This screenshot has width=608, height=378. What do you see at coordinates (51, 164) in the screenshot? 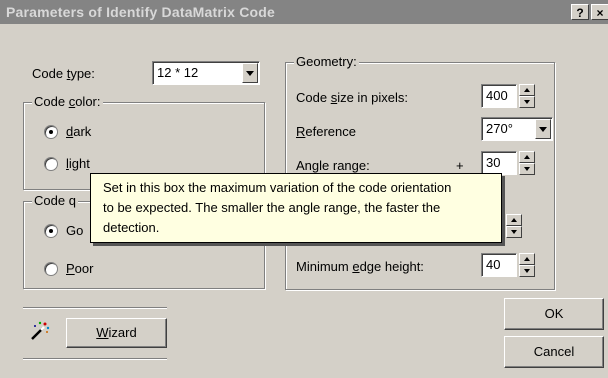
I see `color-light-radio` at bounding box center [51, 164].